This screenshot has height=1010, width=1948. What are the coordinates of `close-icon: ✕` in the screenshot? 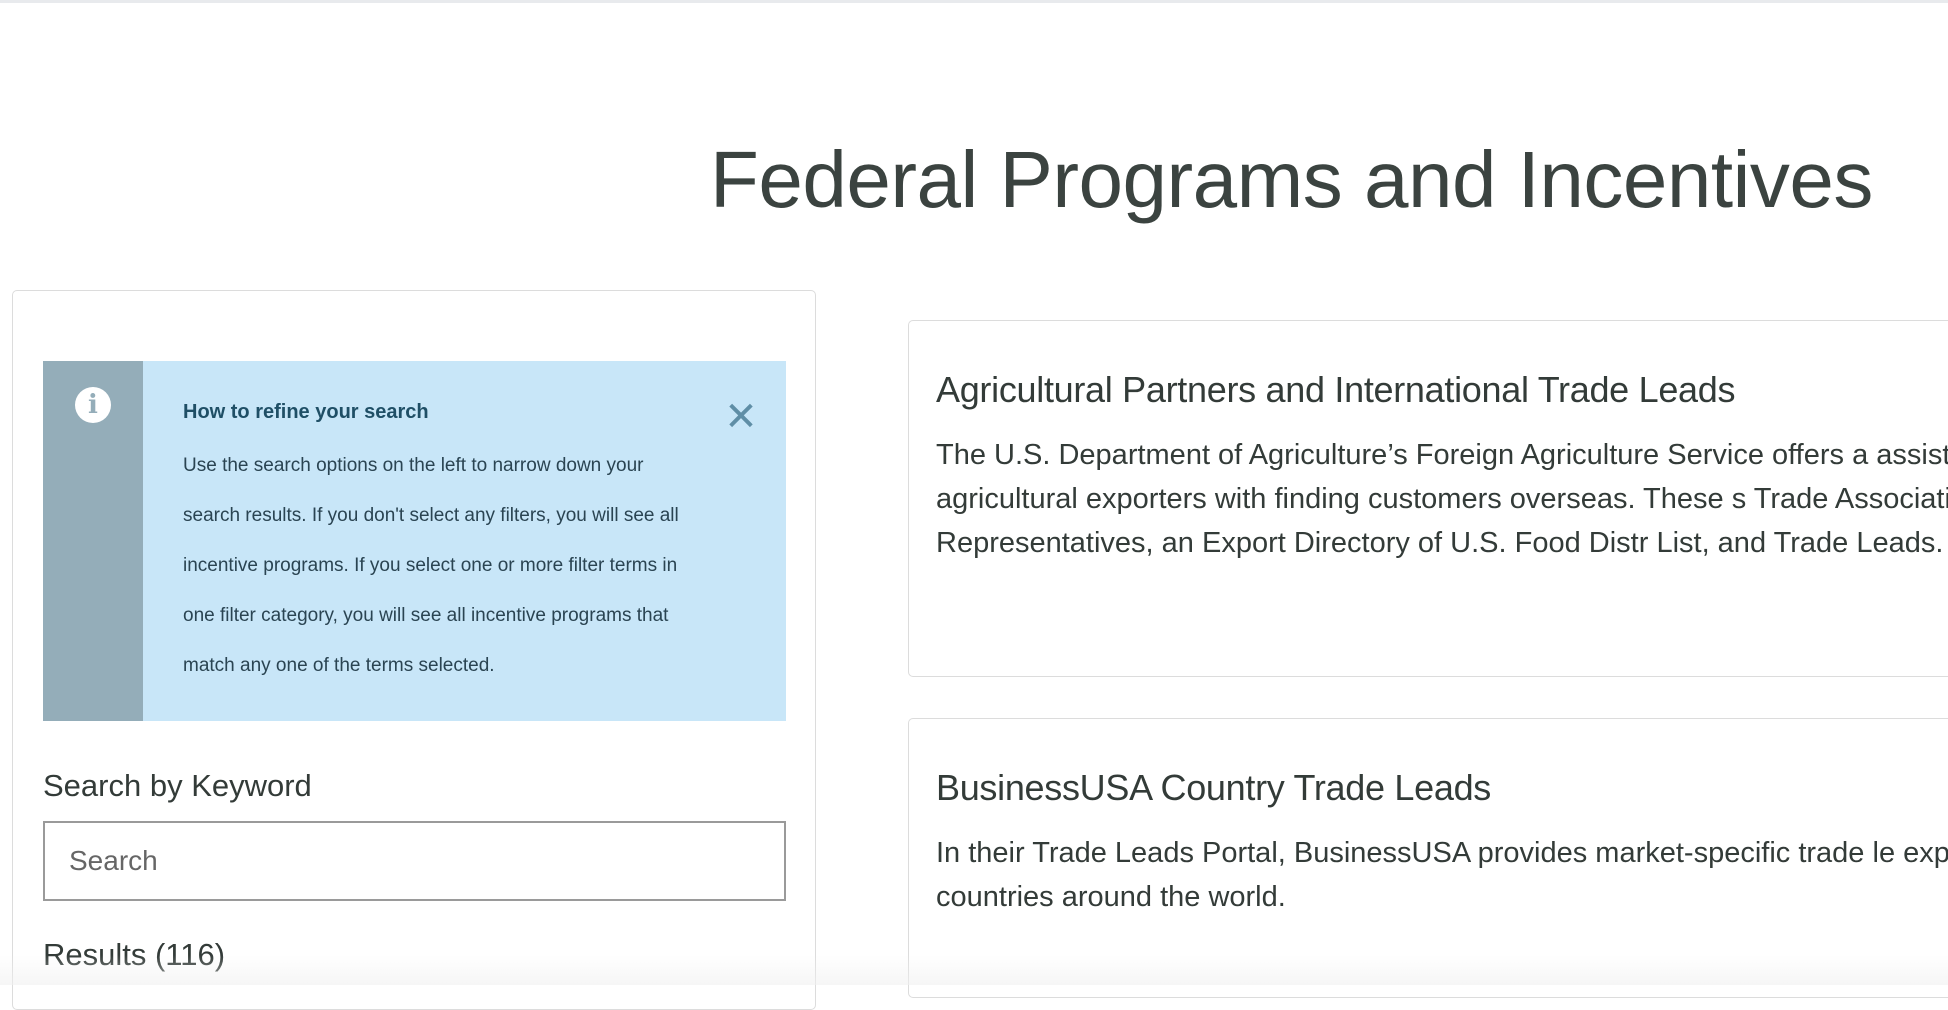 It's located at (741, 417).